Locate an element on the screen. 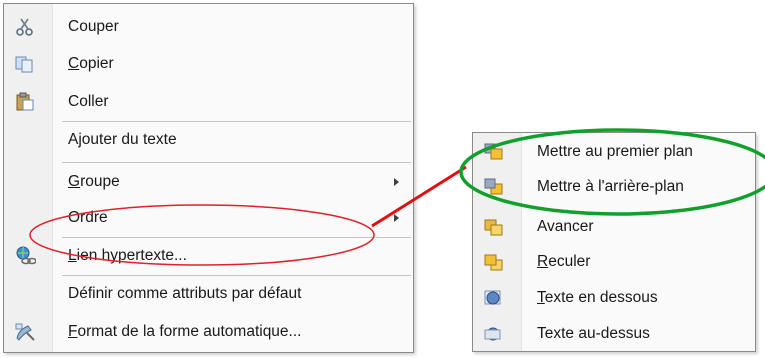  menu-item-label: Reculer is located at coordinates (564, 261).